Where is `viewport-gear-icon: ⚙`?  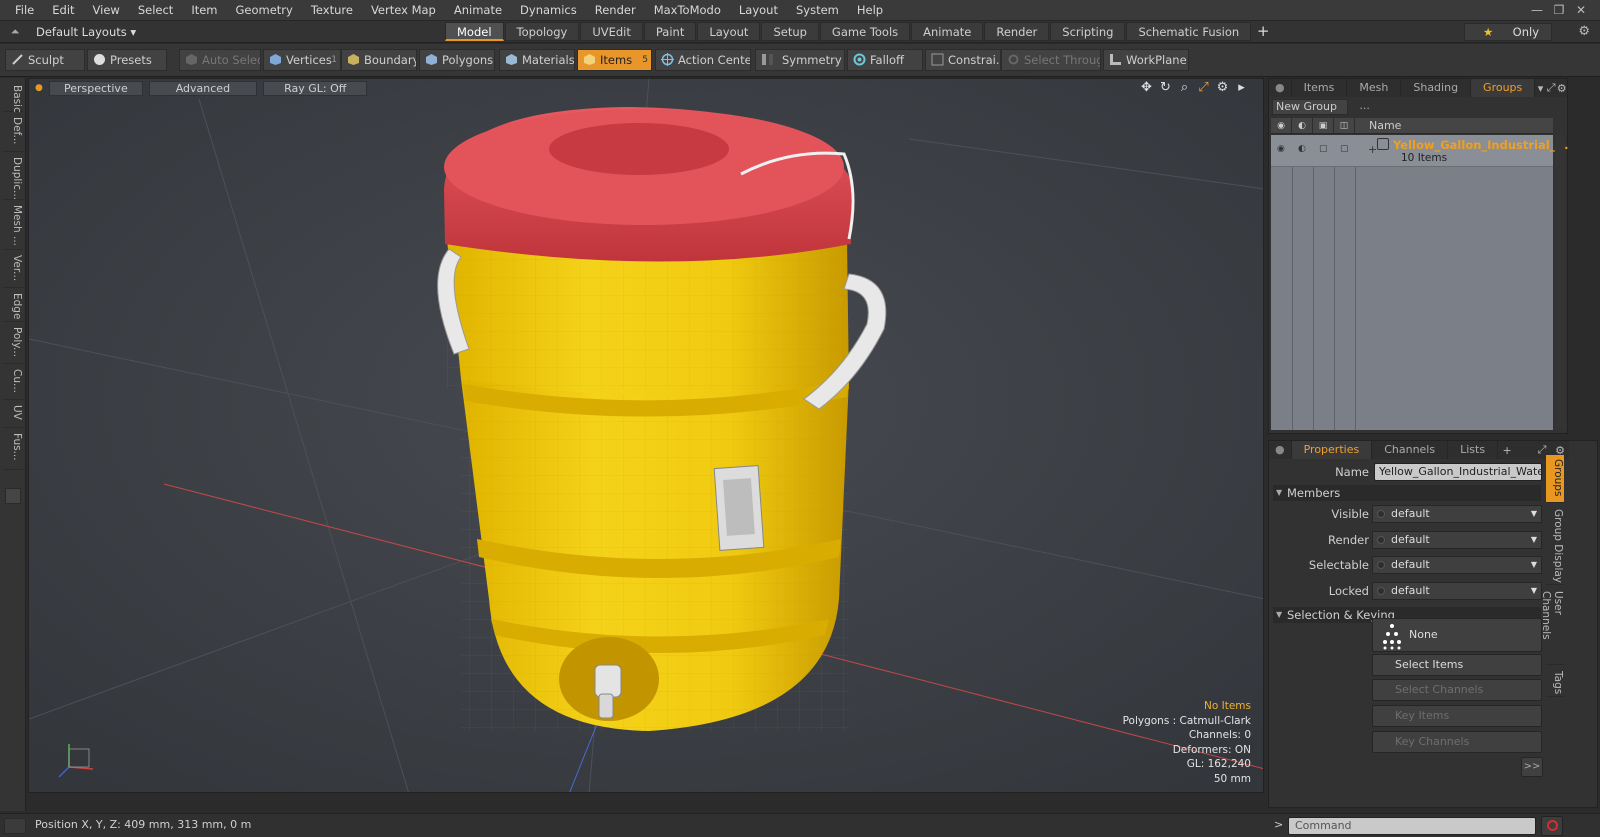 viewport-gear-icon: ⚙ is located at coordinates (1222, 88).